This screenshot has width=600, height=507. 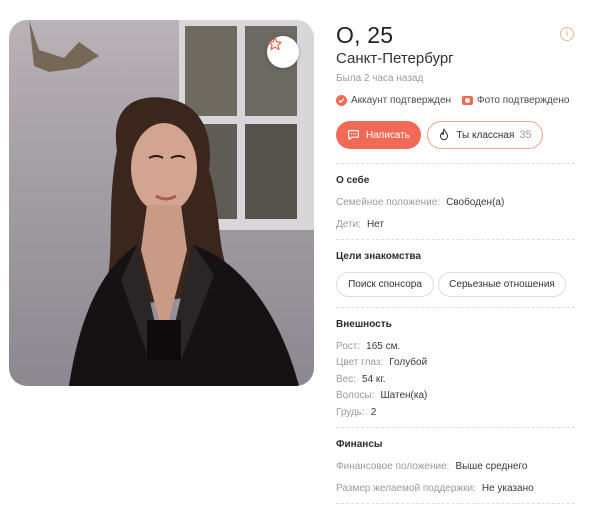 I want to click on about-section-title: О себе, so click(x=353, y=180).